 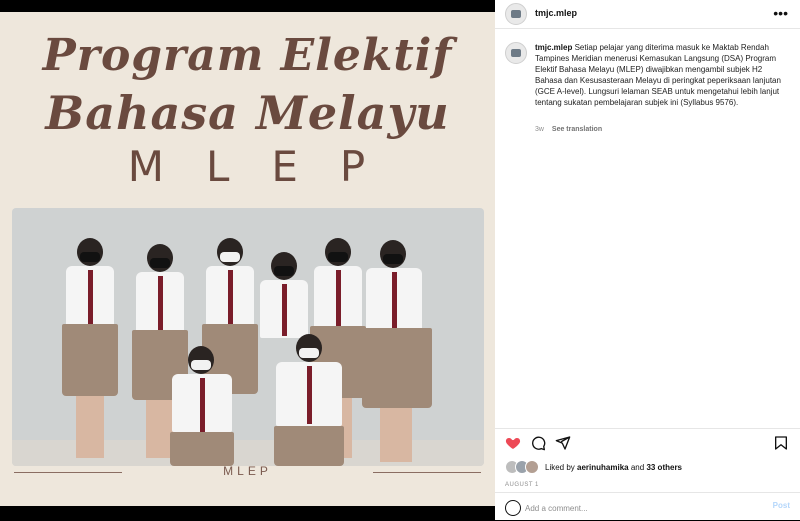 What do you see at coordinates (247, 55) in the screenshot?
I see `poster-title-line1: Program Elektif` at bounding box center [247, 55].